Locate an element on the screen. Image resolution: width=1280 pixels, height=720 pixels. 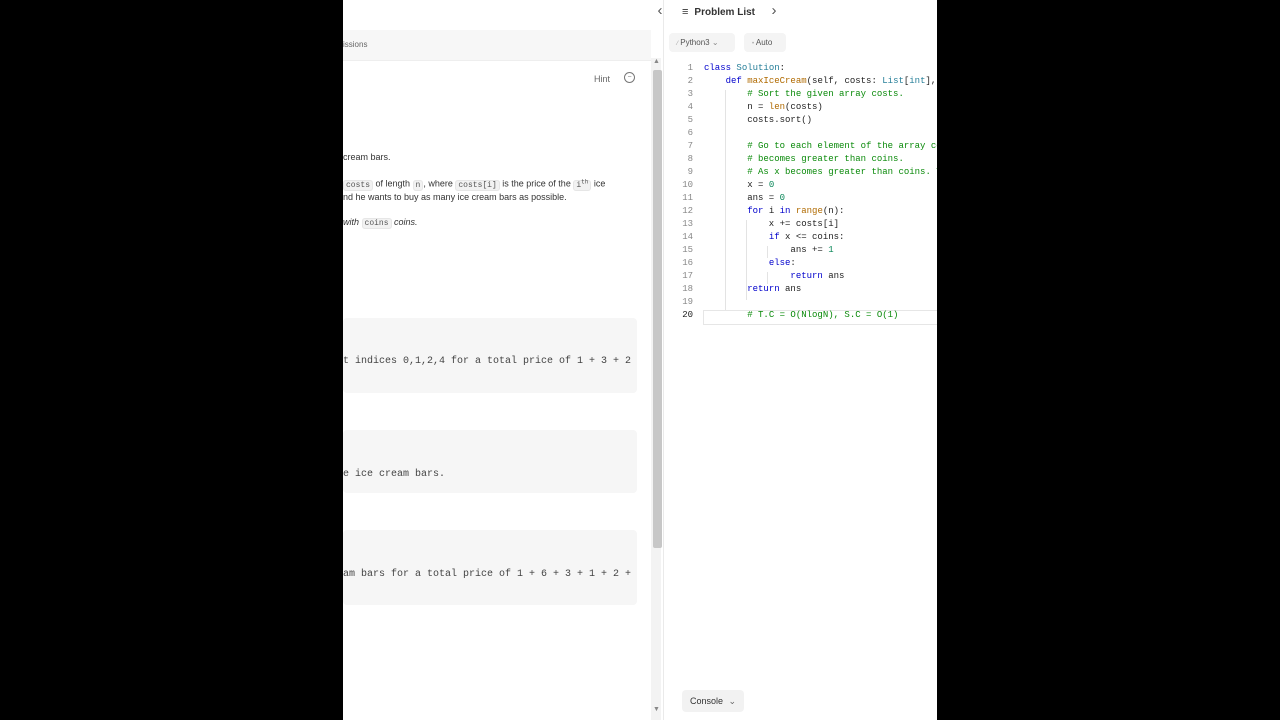
pane-divider is located at coordinates (663, 360).